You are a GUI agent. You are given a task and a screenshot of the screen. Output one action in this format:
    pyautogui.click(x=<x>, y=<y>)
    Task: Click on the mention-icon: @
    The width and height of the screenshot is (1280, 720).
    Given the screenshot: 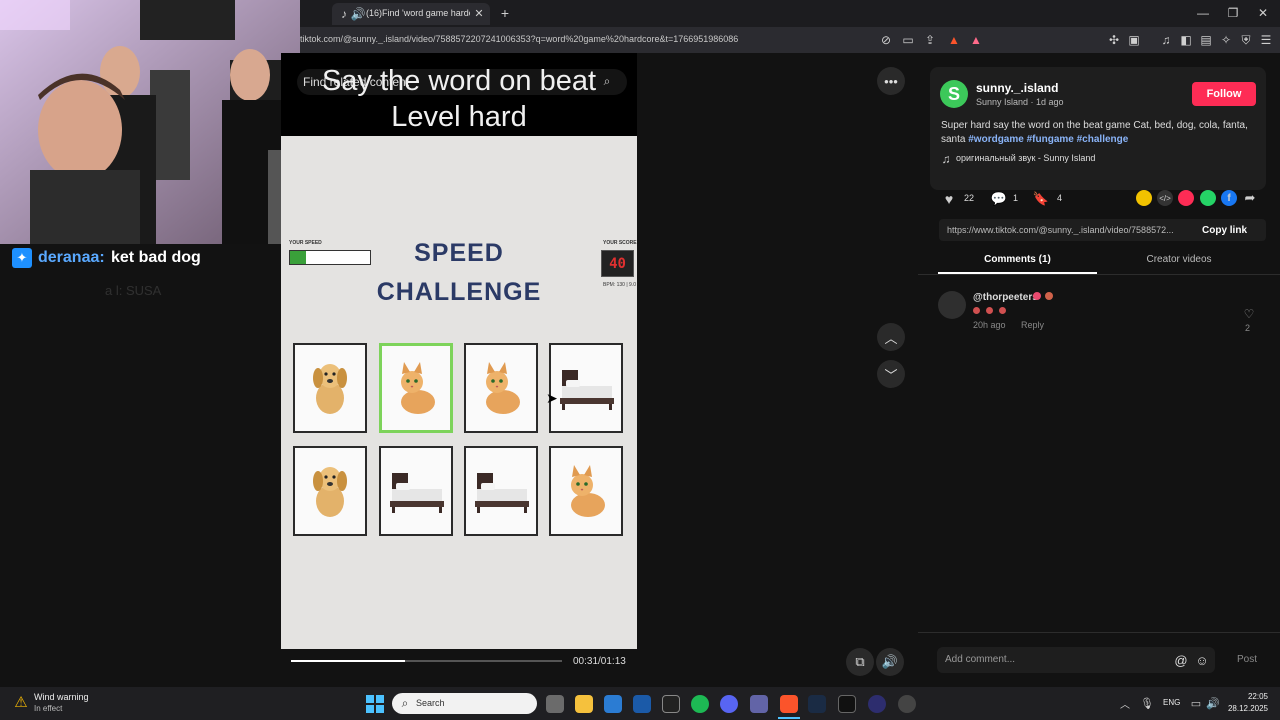 What is the action you would take?
    pyautogui.click(x=1181, y=660)
    